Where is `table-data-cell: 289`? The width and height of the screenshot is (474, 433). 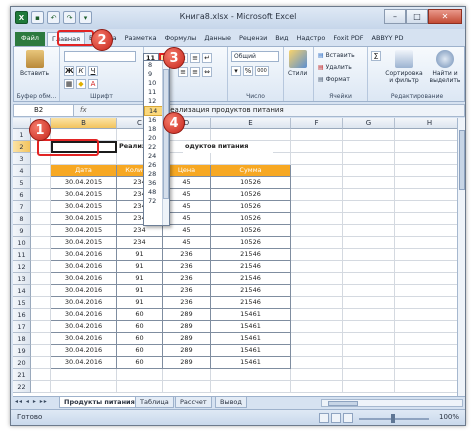 table-data-cell: 289 is located at coordinates (187, 351).